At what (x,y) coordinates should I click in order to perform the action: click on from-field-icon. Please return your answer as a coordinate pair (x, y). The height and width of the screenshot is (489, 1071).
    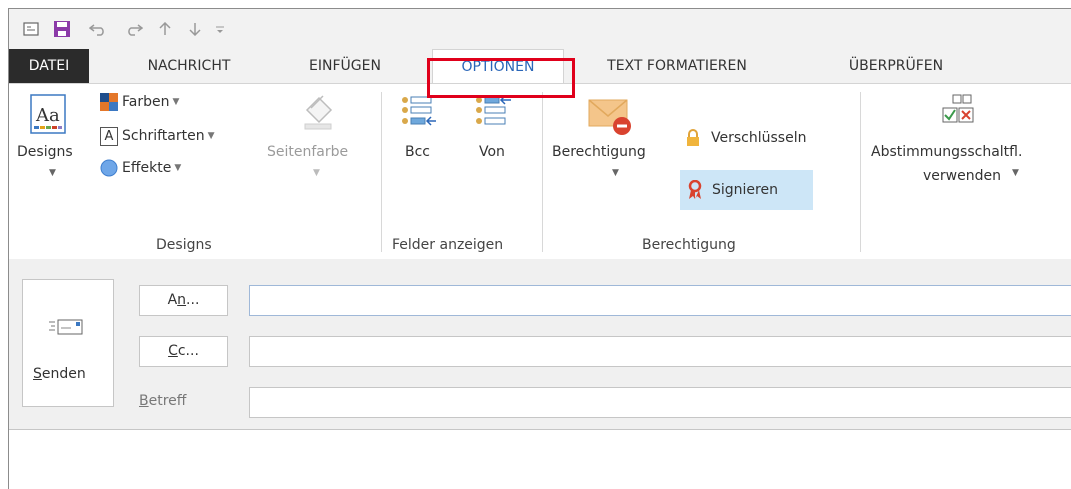
    Looking at the image, I should click on (493, 110).